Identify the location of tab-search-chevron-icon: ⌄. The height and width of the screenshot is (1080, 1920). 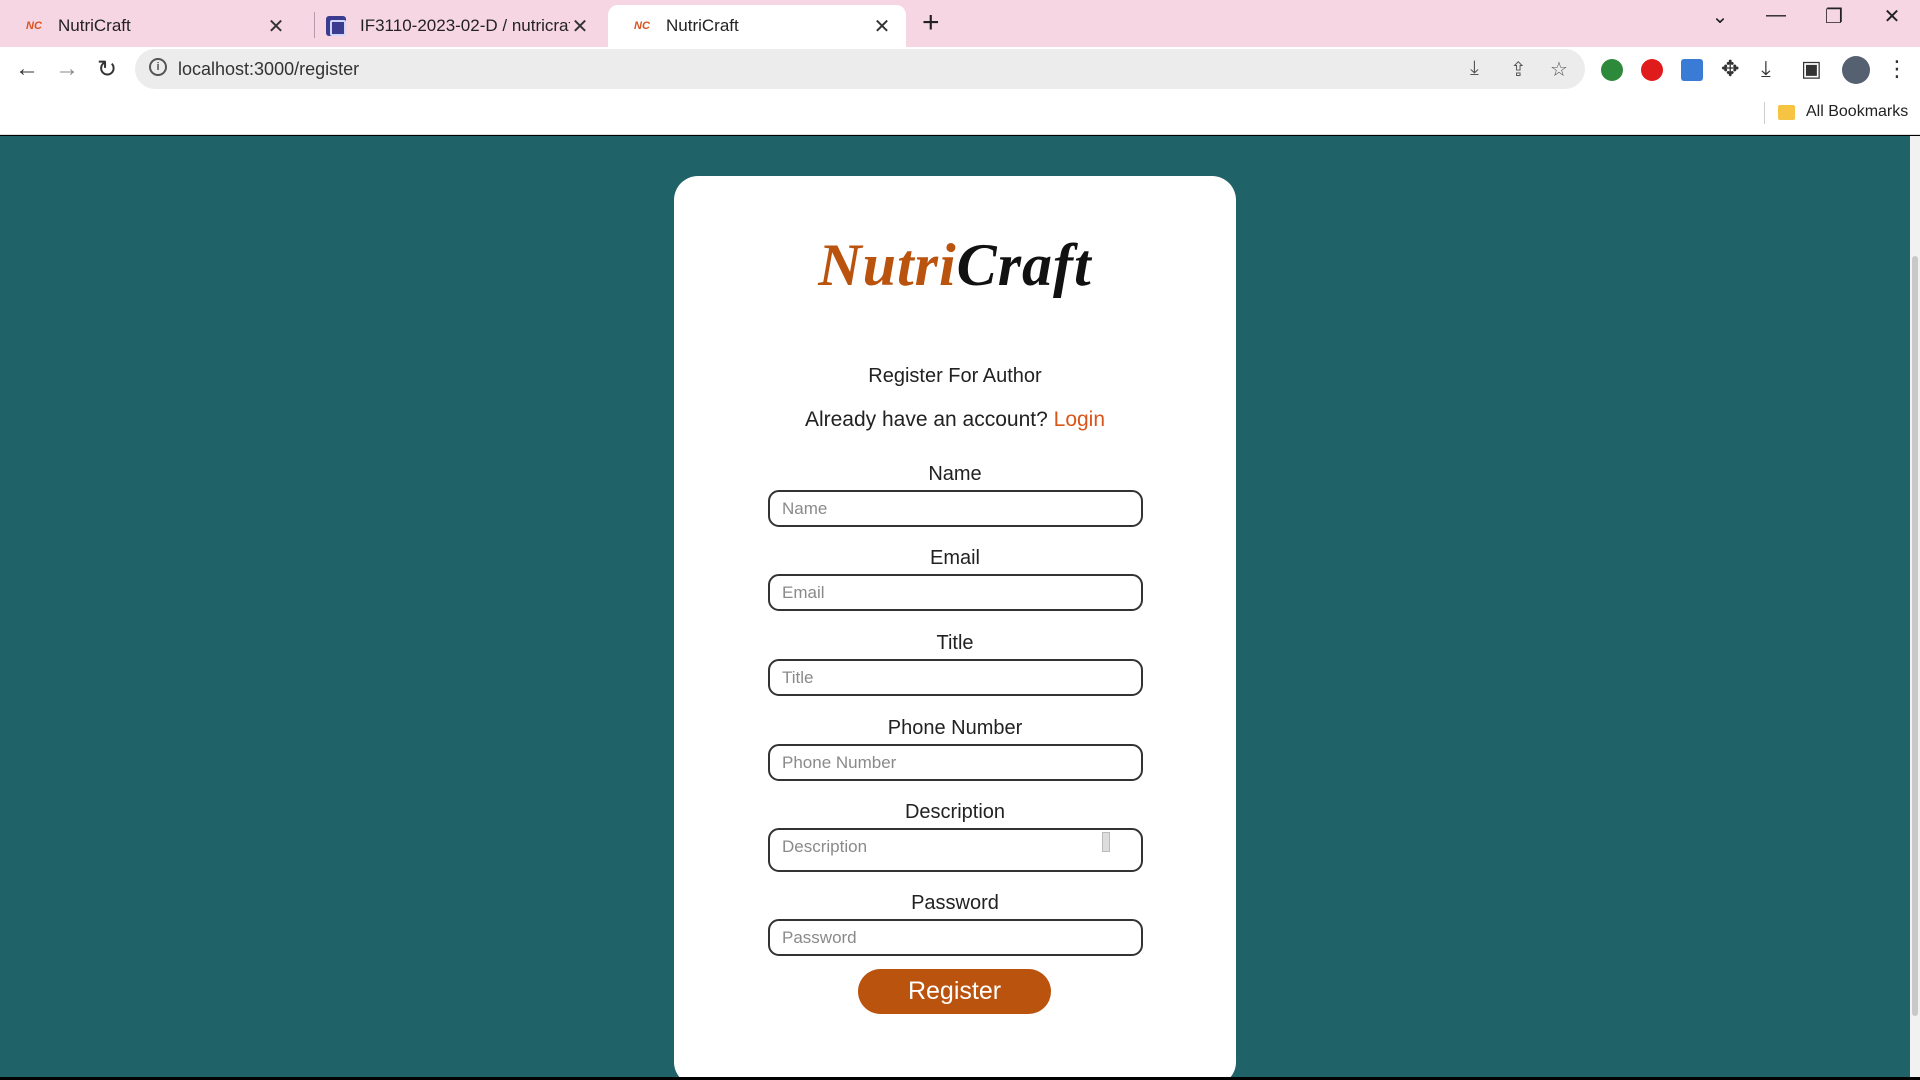
(1720, 16).